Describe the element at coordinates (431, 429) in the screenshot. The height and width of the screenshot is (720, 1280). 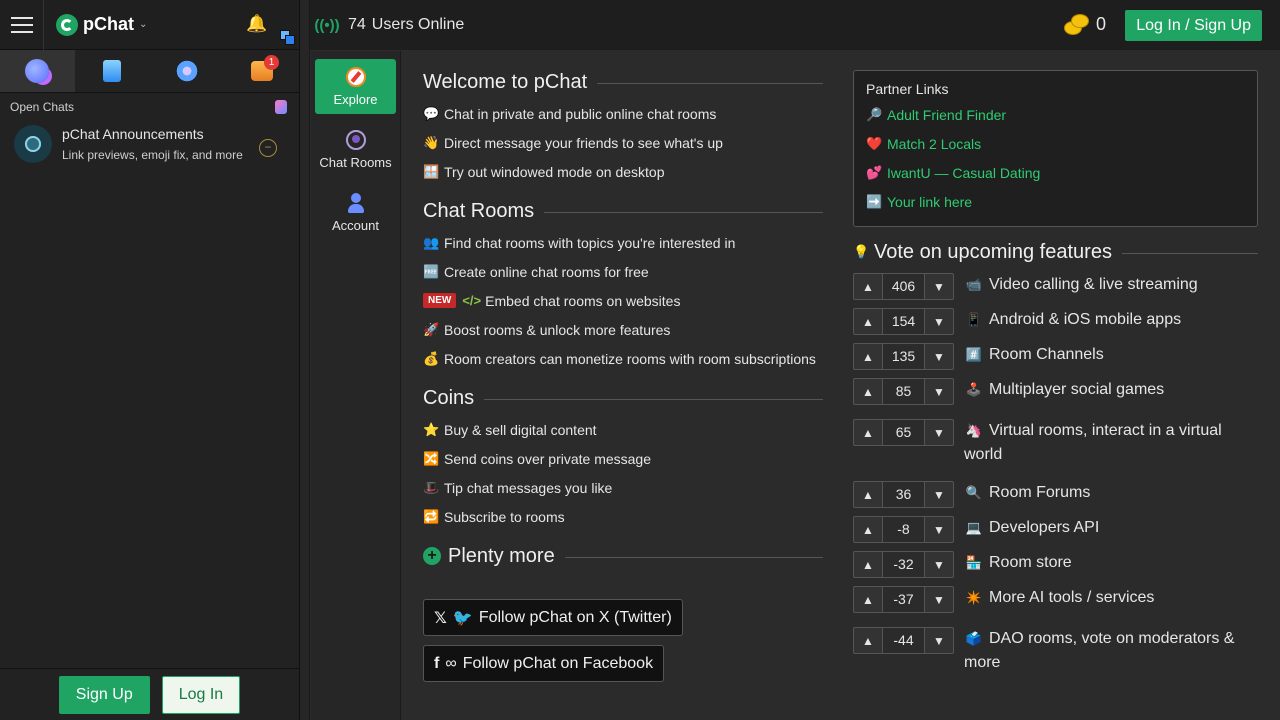
I see `star-icon: ⭐` at that location.